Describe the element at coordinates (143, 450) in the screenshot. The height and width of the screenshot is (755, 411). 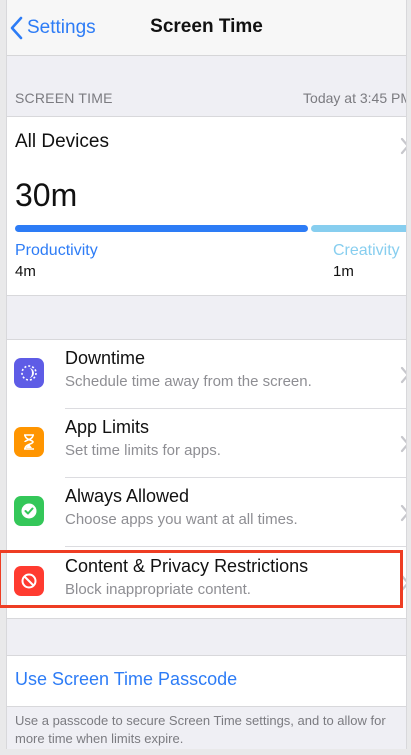
I see `list-item-subtitle: Set time limits for apps.` at that location.